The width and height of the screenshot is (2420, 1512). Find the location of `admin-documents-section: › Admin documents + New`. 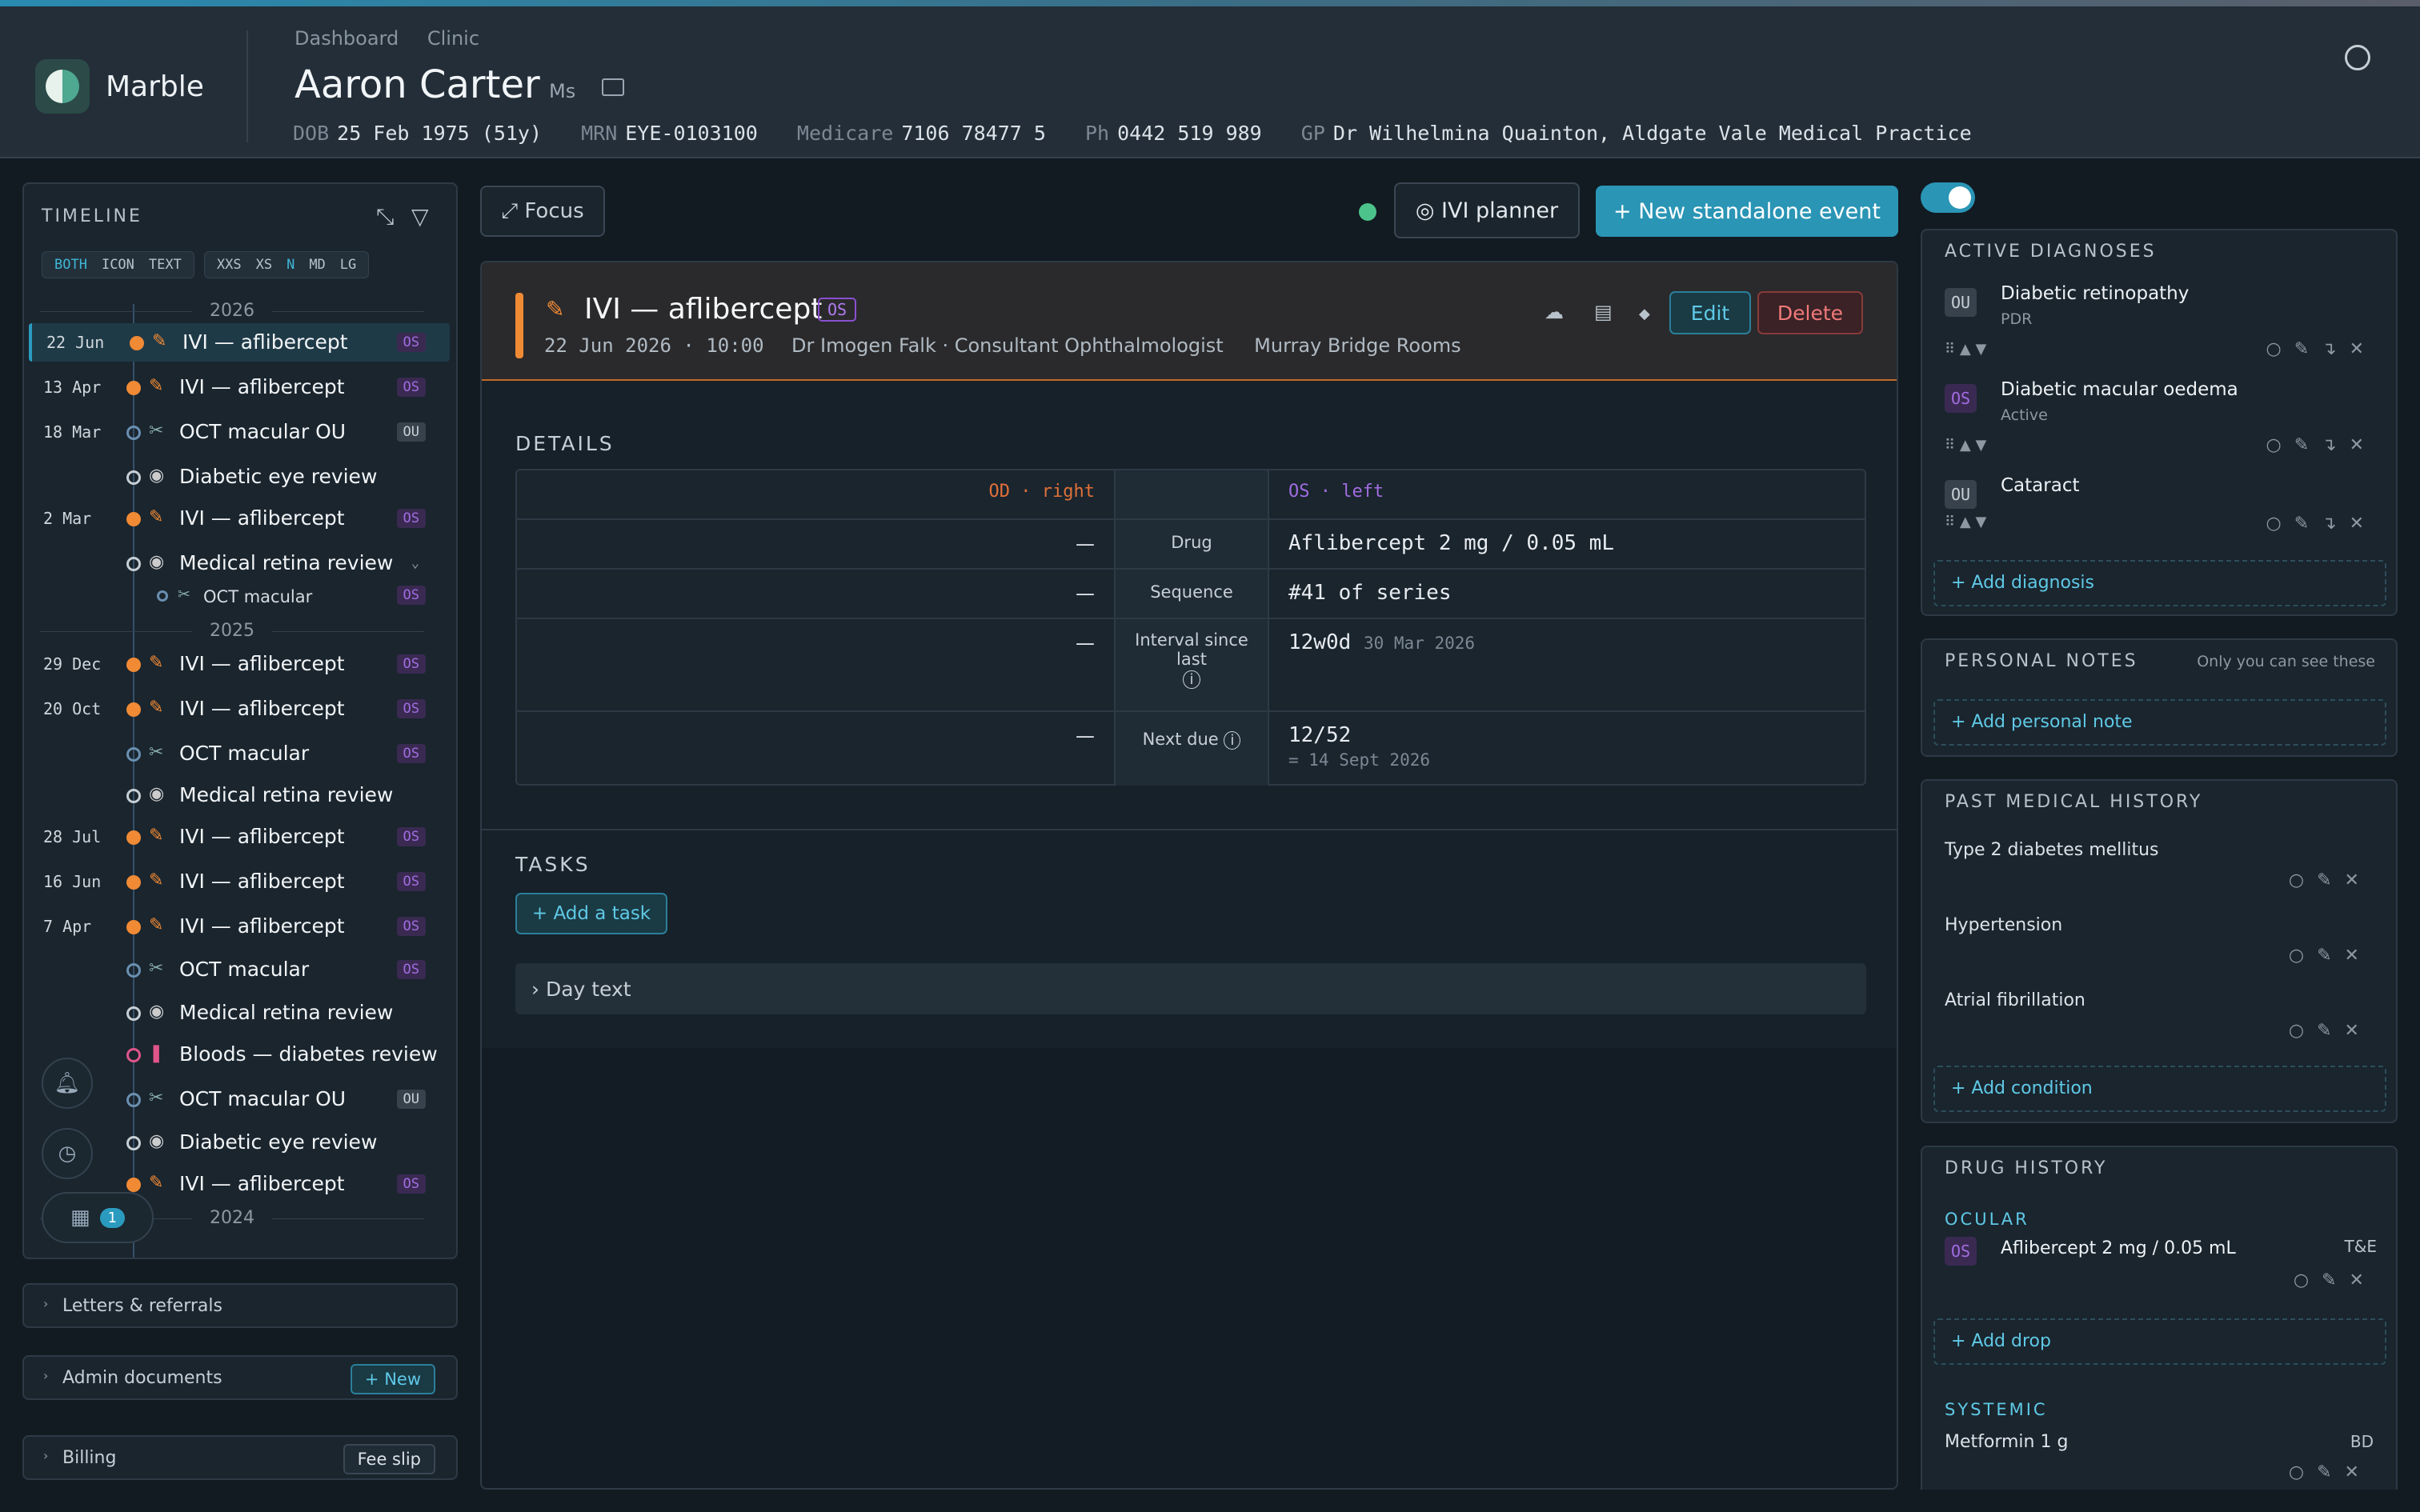

admin-documents-section: › Admin documents + New is located at coordinates (240, 1377).